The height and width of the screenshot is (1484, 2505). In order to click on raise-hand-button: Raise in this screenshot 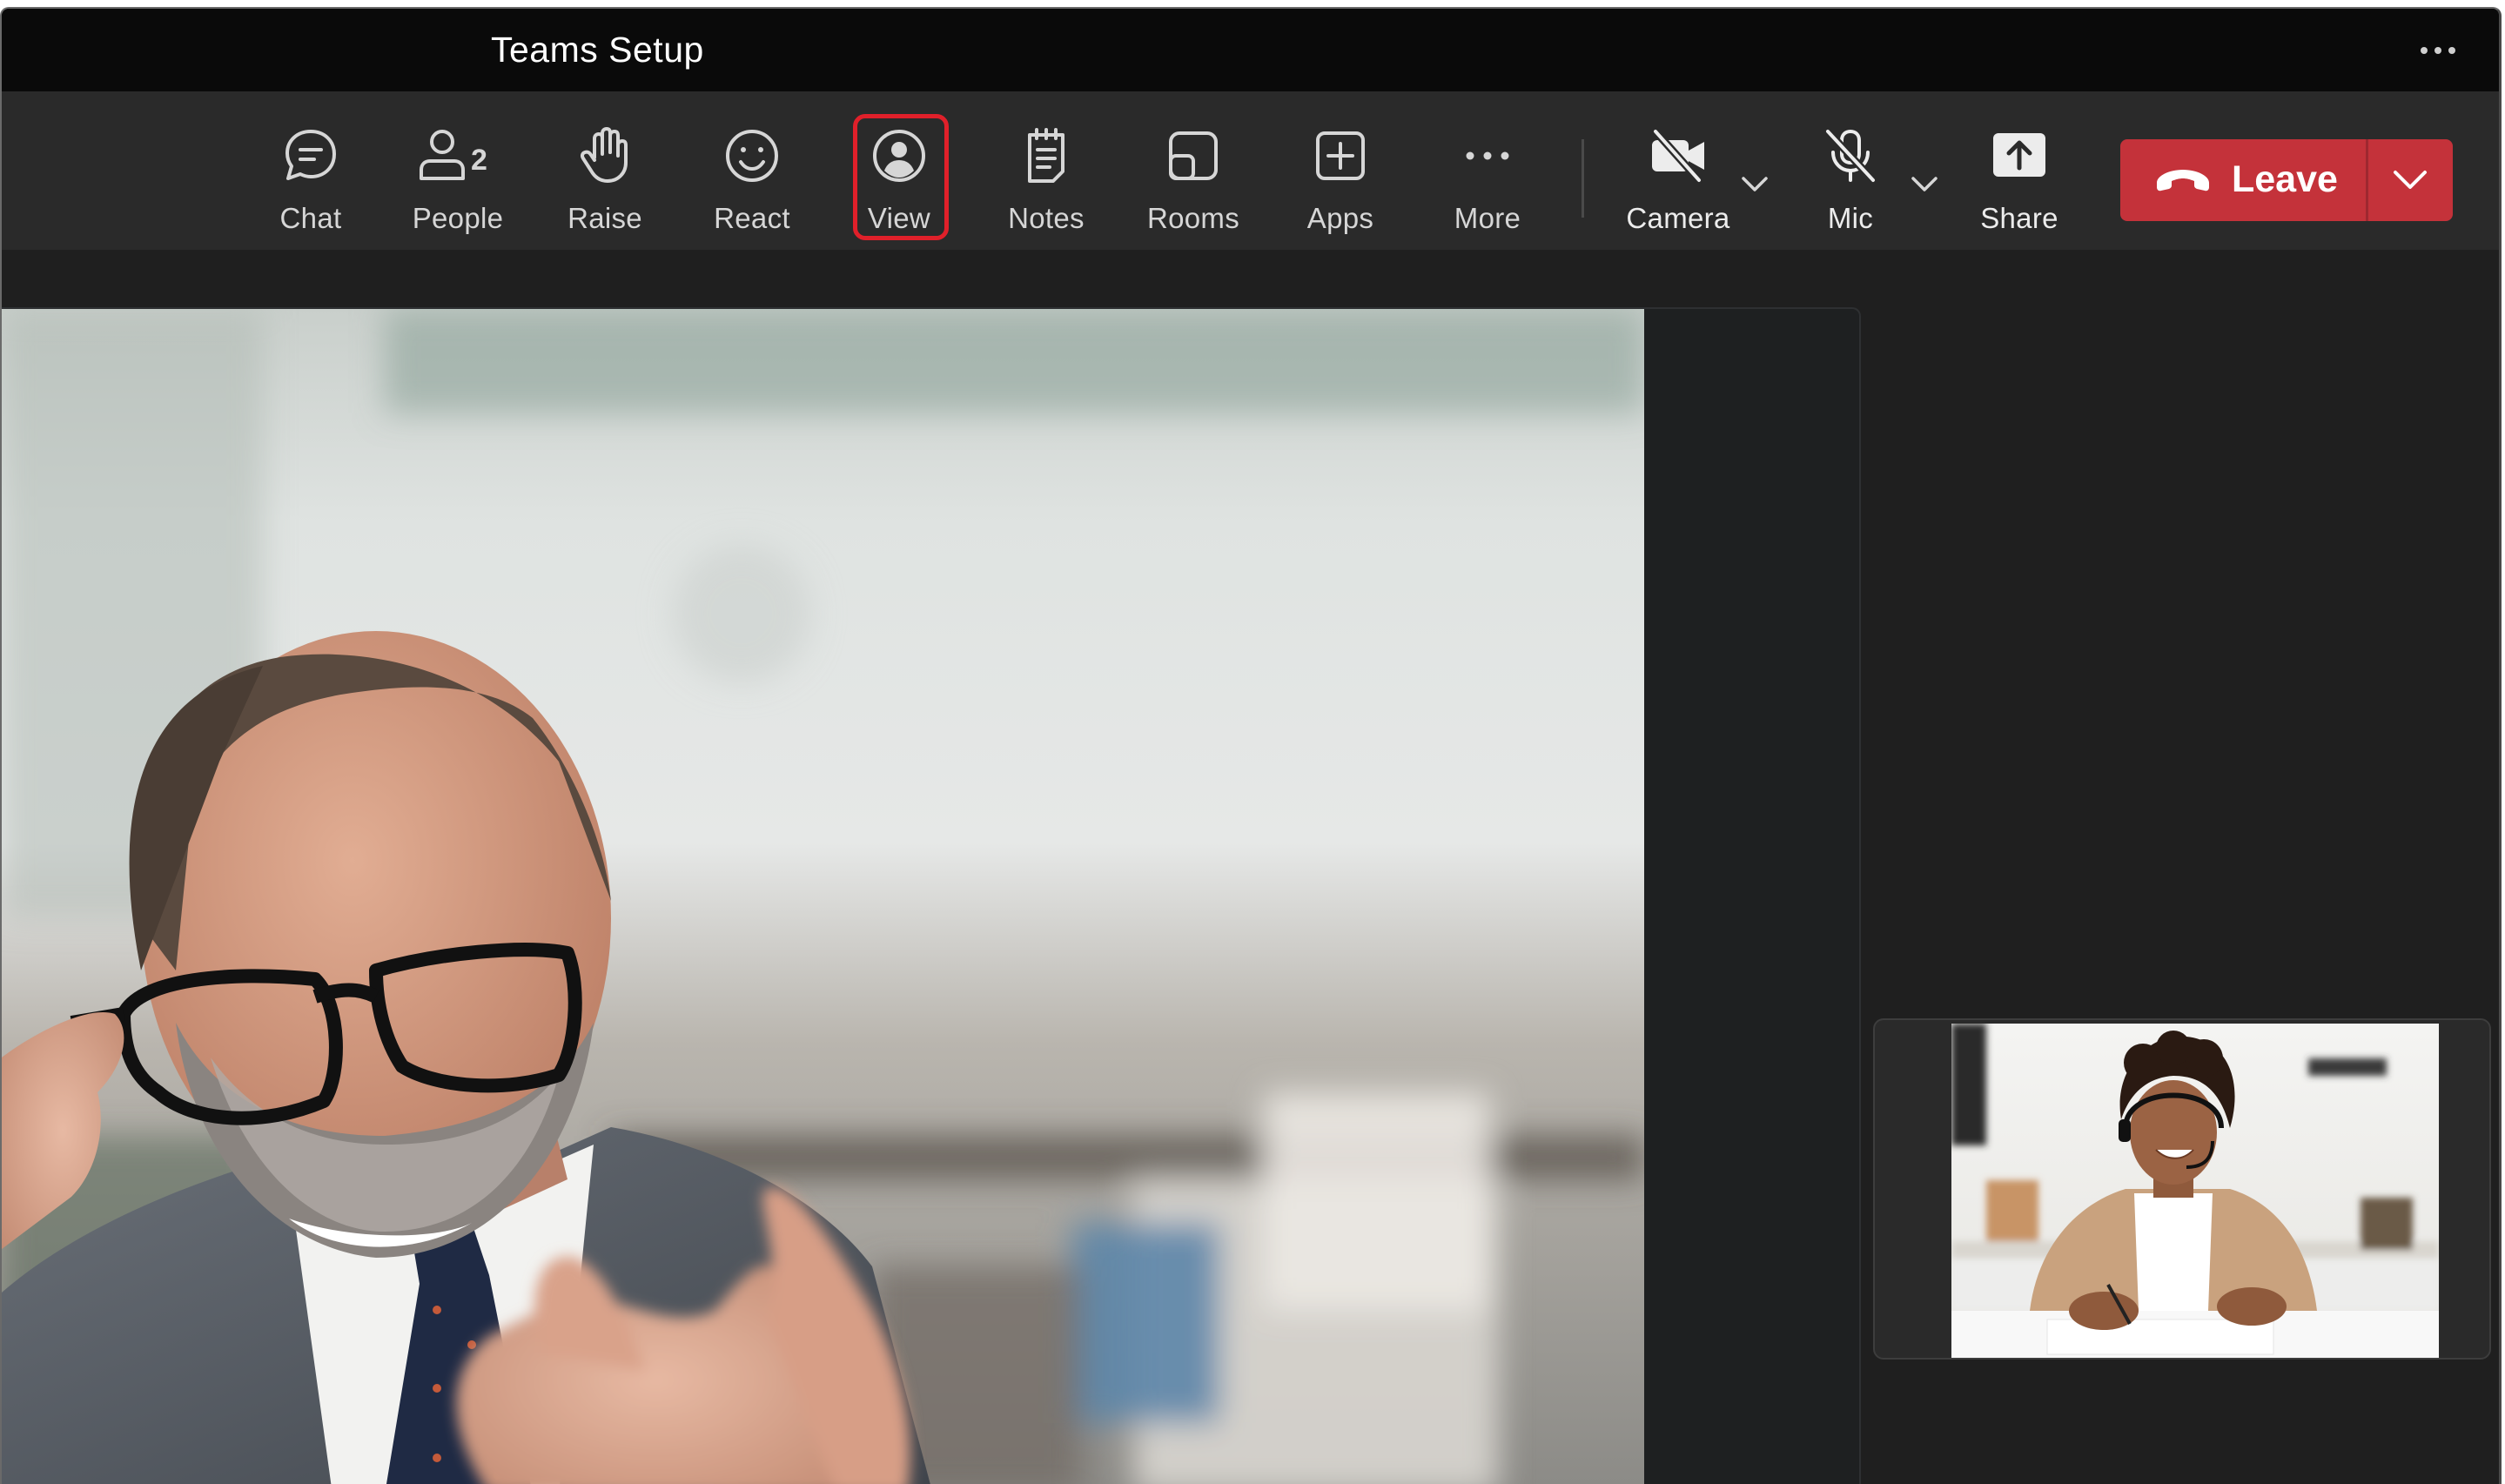, I will do `click(605, 171)`.